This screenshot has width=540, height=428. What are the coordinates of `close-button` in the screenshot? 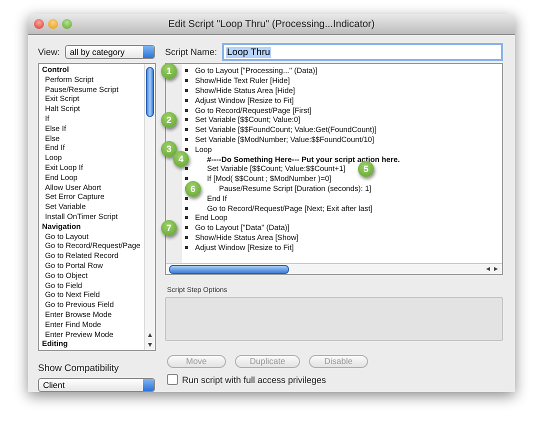 It's located at (39, 24).